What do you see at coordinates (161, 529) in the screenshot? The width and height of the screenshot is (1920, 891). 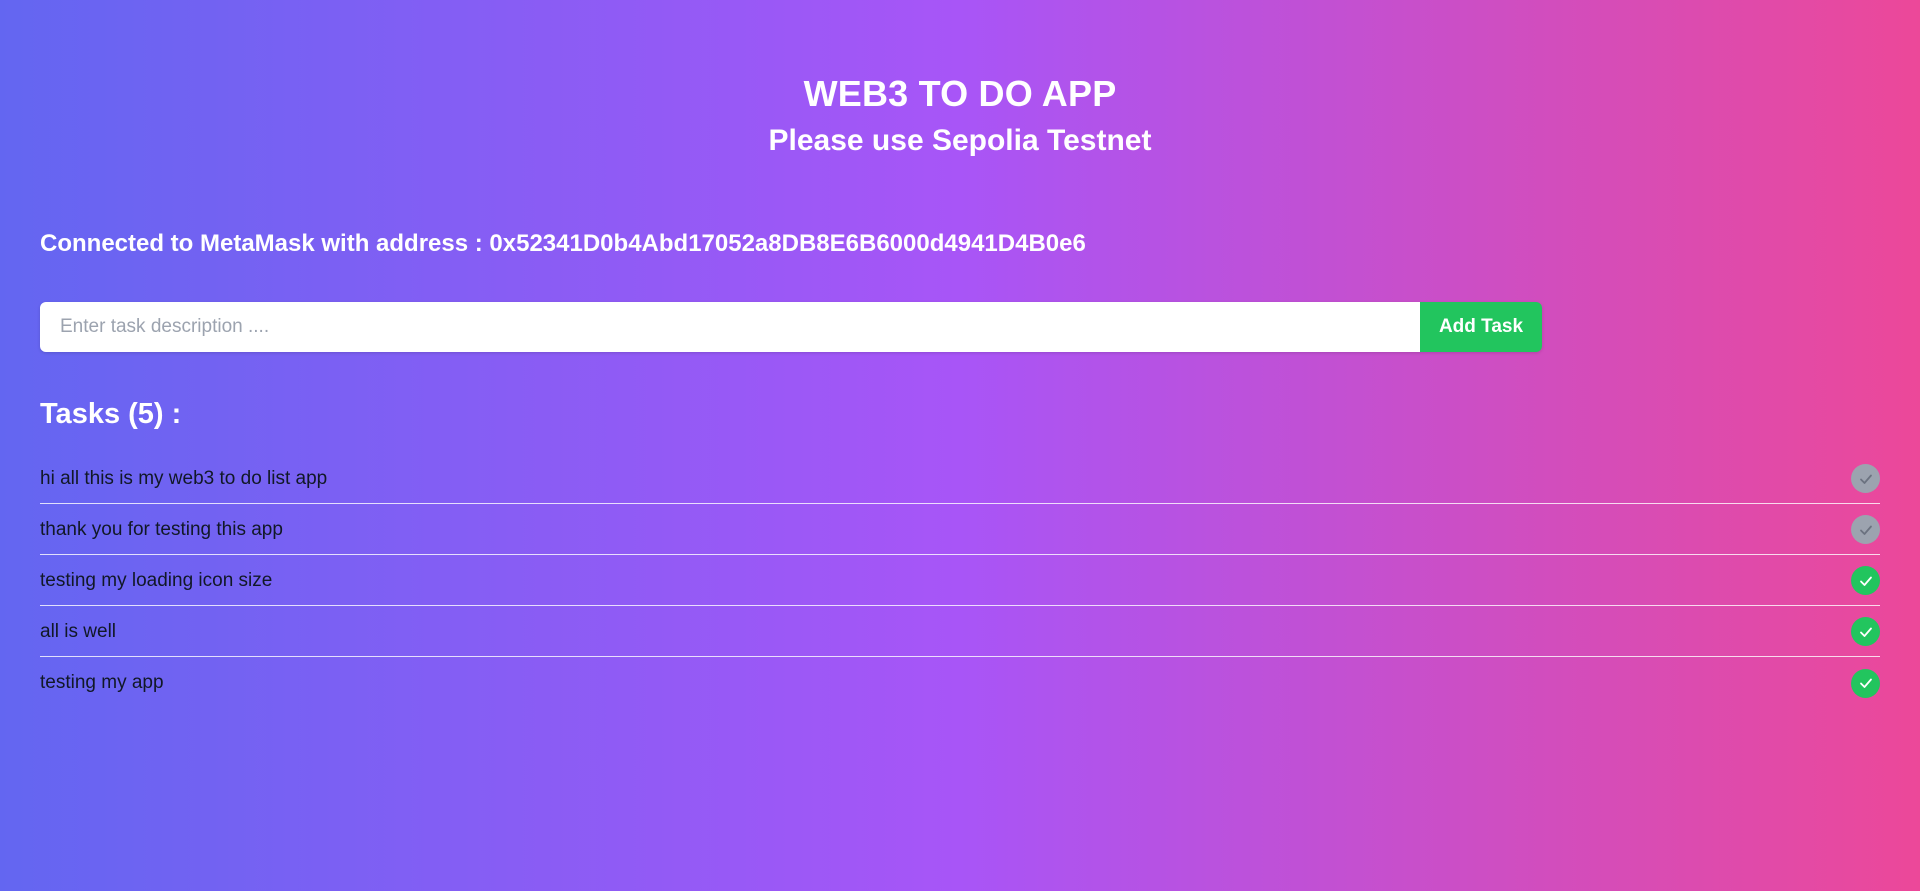 I see `task-text: thank you for testing this app` at bounding box center [161, 529].